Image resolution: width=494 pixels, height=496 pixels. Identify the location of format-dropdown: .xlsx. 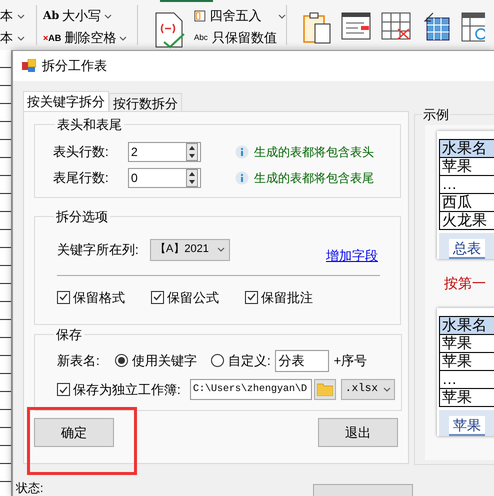
(368, 389).